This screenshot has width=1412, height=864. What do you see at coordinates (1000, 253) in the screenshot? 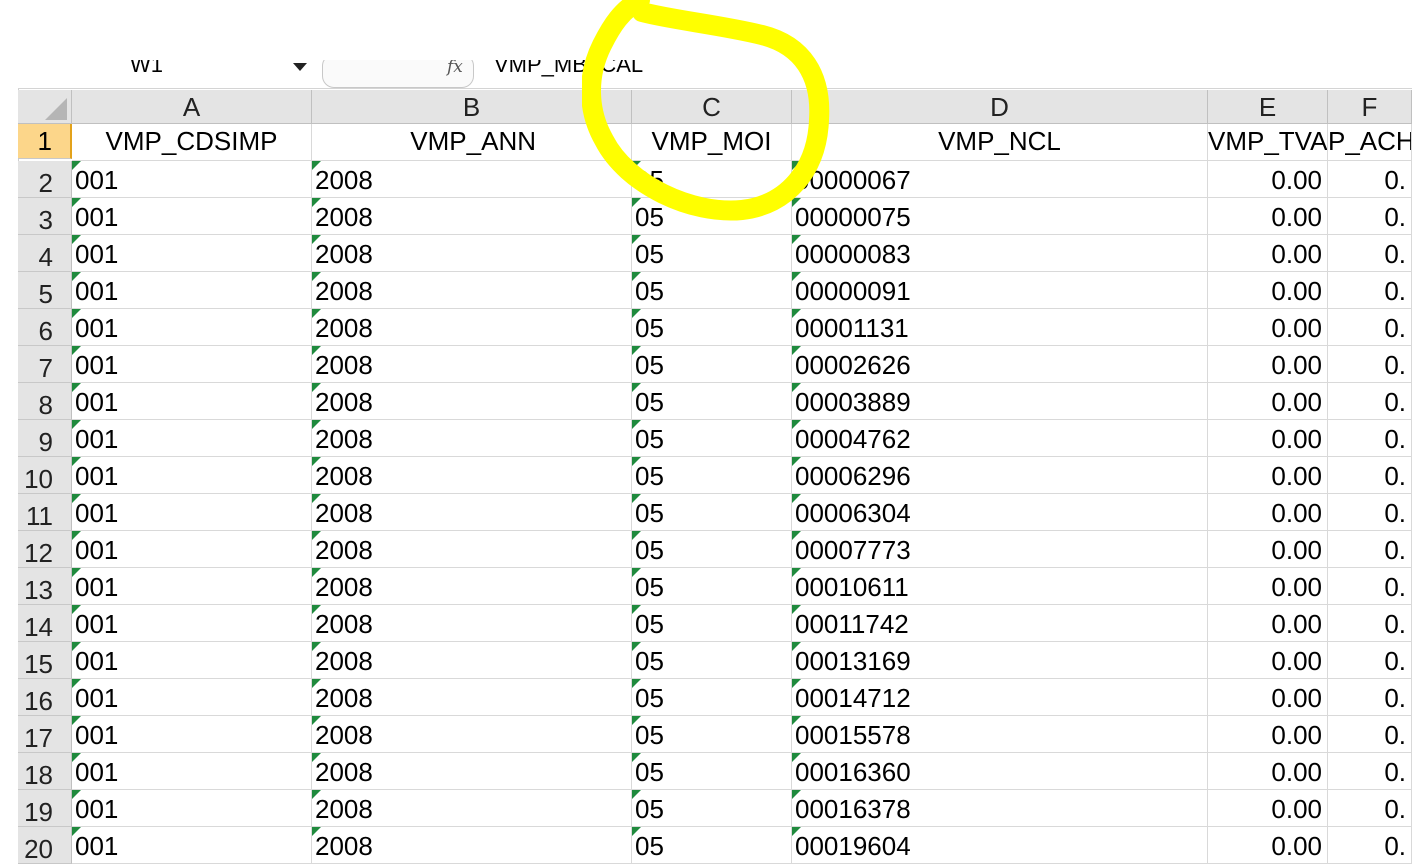
I see `table-cell: 00000083` at bounding box center [1000, 253].